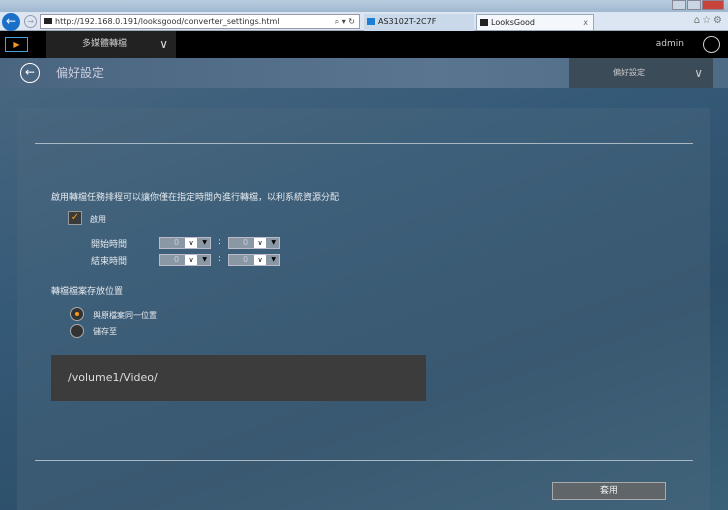 This screenshot has height=510, width=728. Describe the element at coordinates (364, 44) in the screenshot. I see `app-bar: ▶ 多媒體轉檔 ∨ admin` at that location.